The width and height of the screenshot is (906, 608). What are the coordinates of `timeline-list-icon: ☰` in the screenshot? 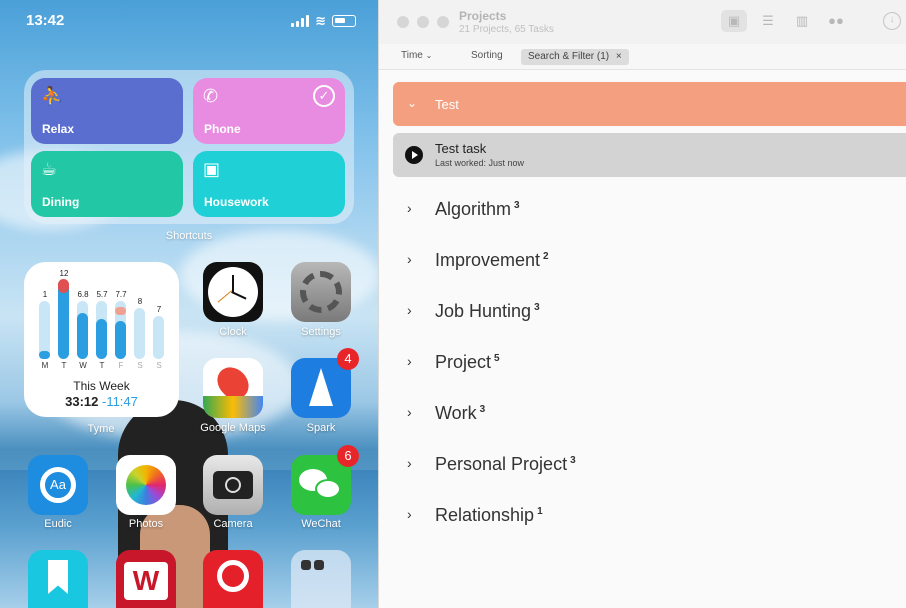 It's located at (768, 21).